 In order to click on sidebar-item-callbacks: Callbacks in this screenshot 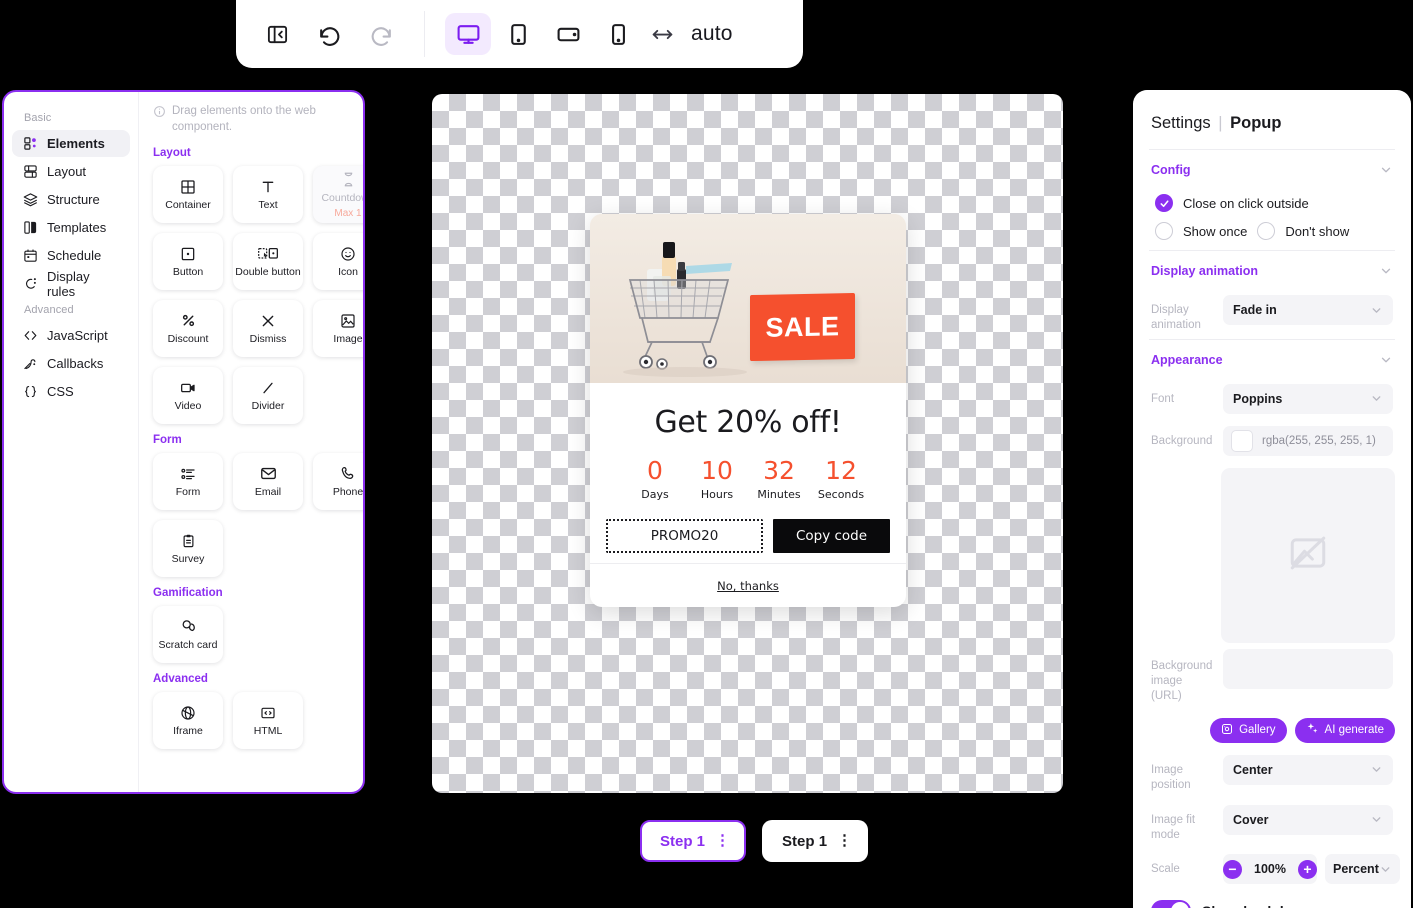, I will do `click(71, 363)`.